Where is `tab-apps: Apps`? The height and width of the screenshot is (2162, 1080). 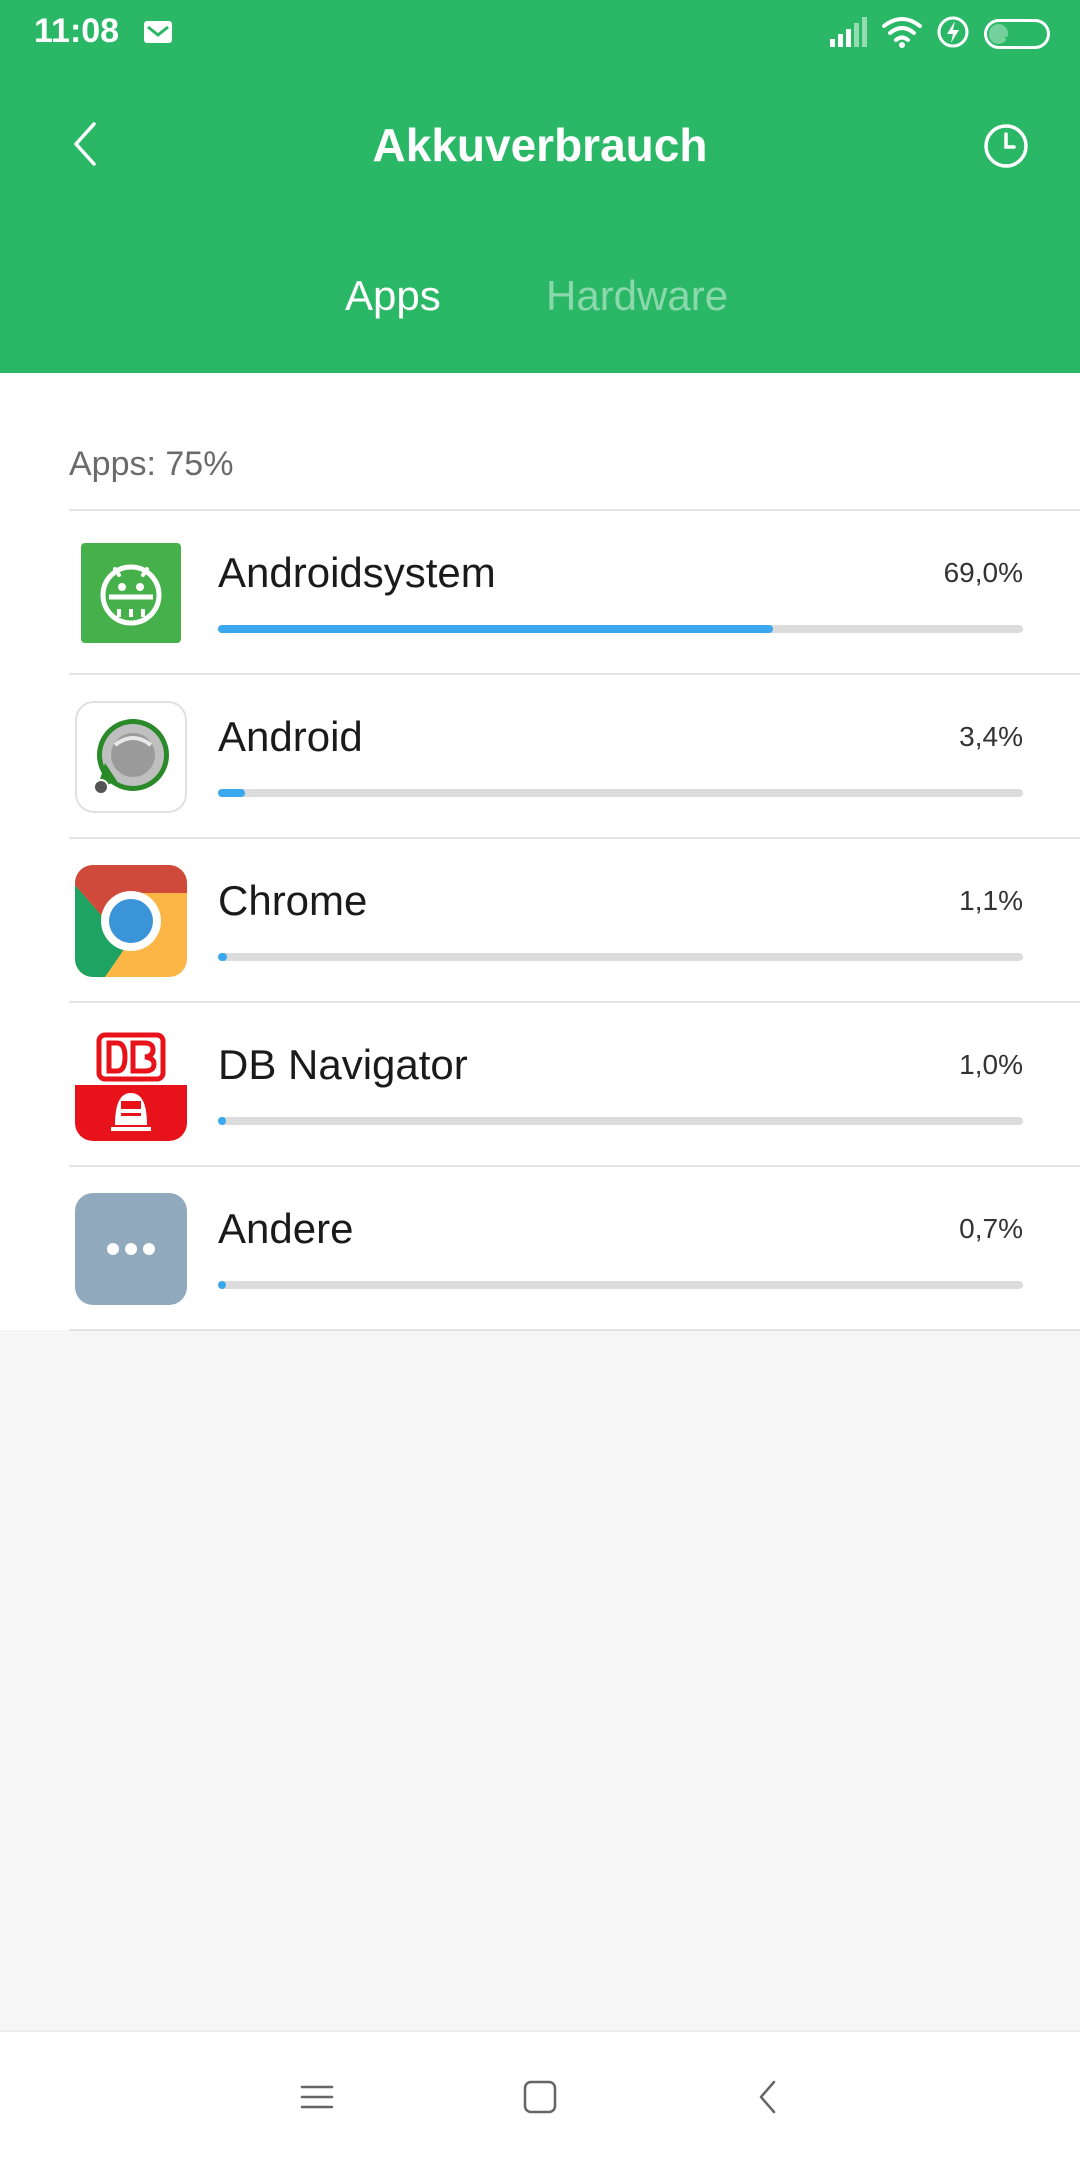
tab-apps: Apps is located at coordinates (393, 296).